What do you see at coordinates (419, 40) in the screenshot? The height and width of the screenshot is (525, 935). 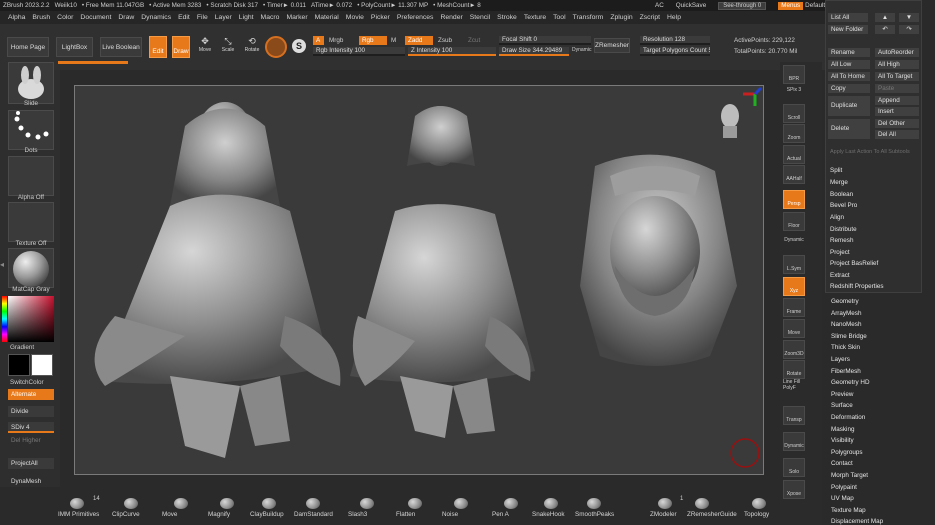 I see `zadd-toggle: Zadd` at bounding box center [419, 40].